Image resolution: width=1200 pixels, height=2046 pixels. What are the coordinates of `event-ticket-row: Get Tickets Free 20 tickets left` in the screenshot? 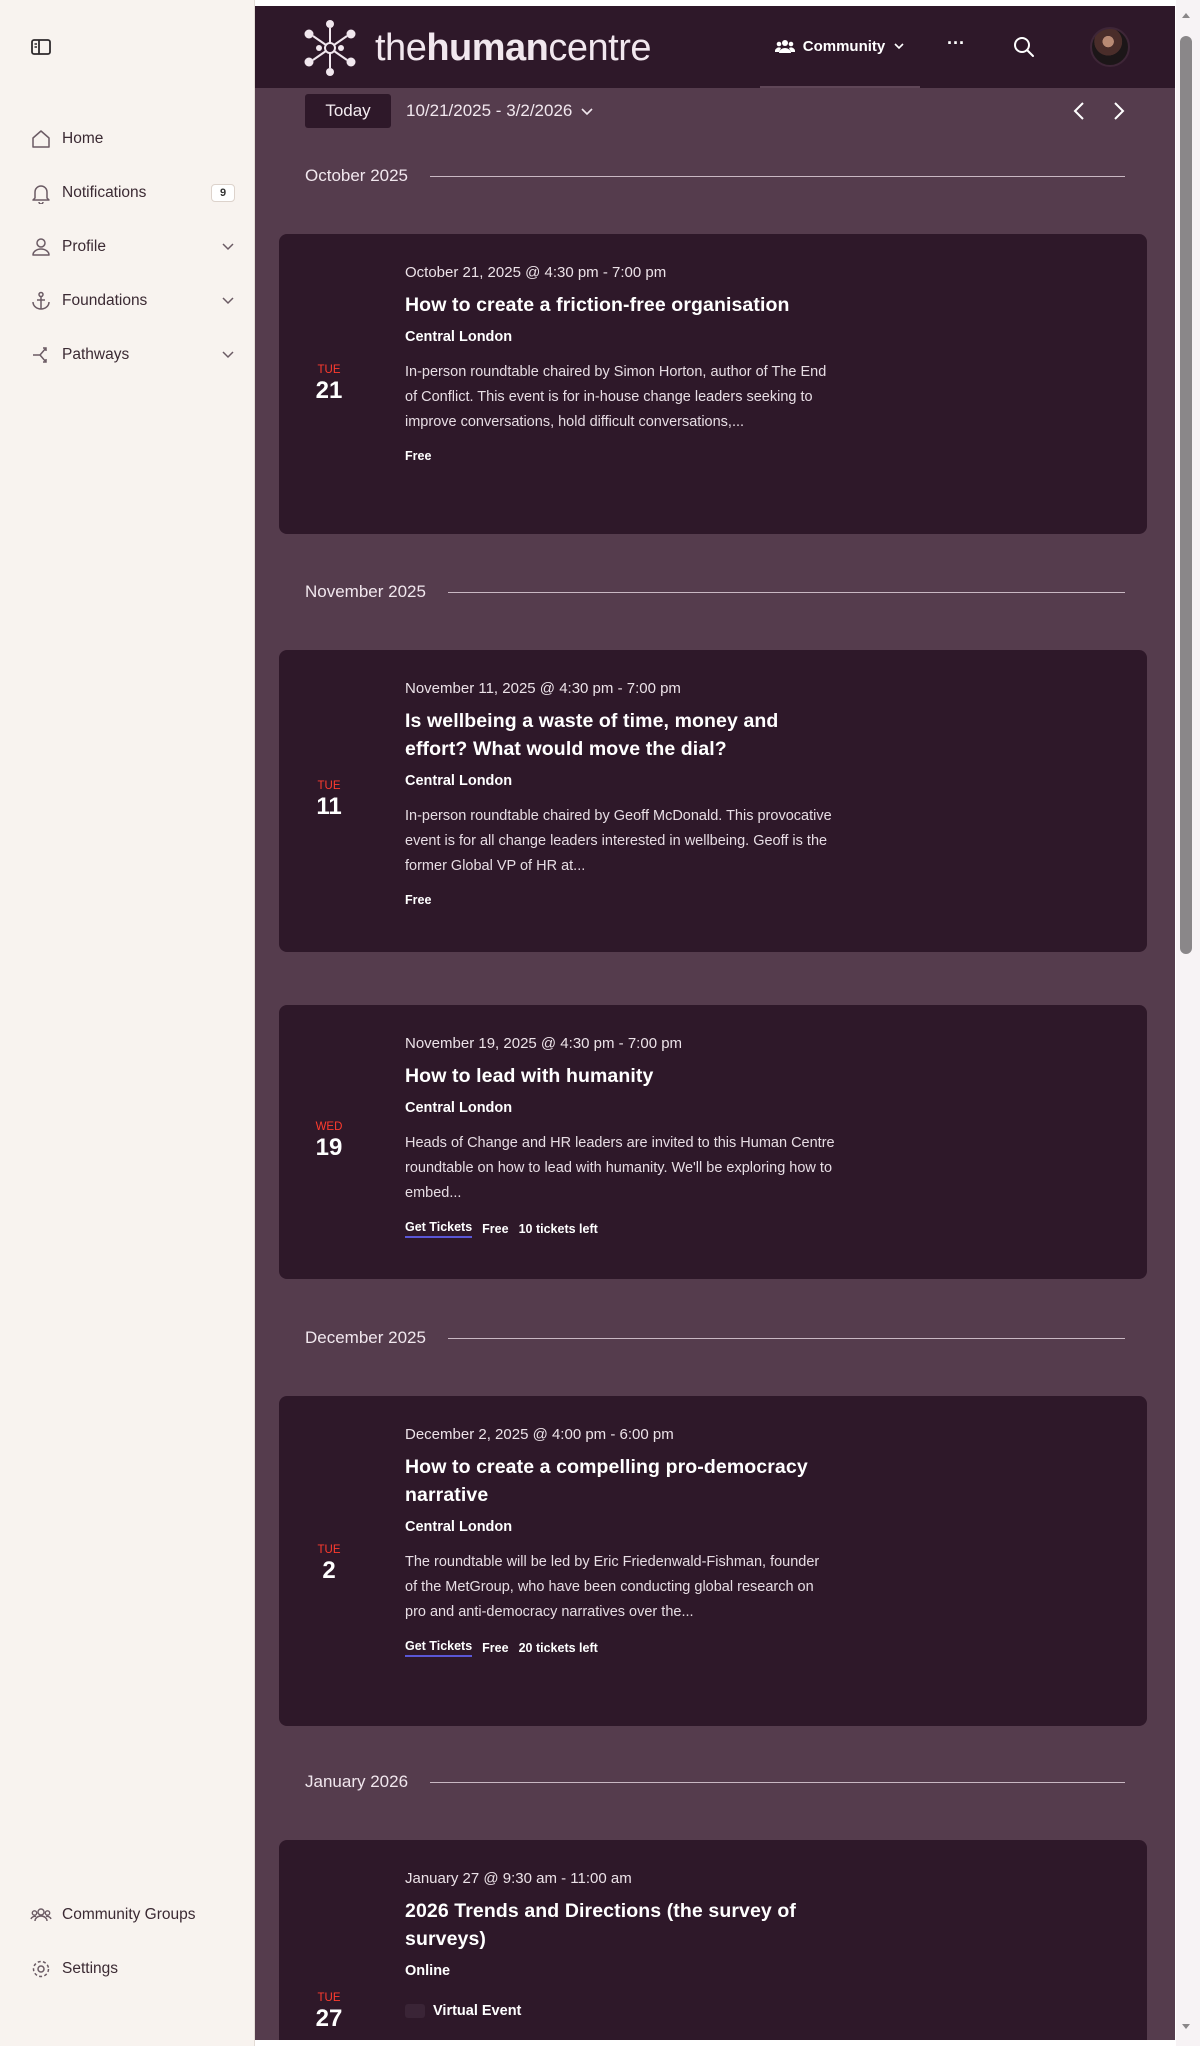 It's located at (620, 1648).